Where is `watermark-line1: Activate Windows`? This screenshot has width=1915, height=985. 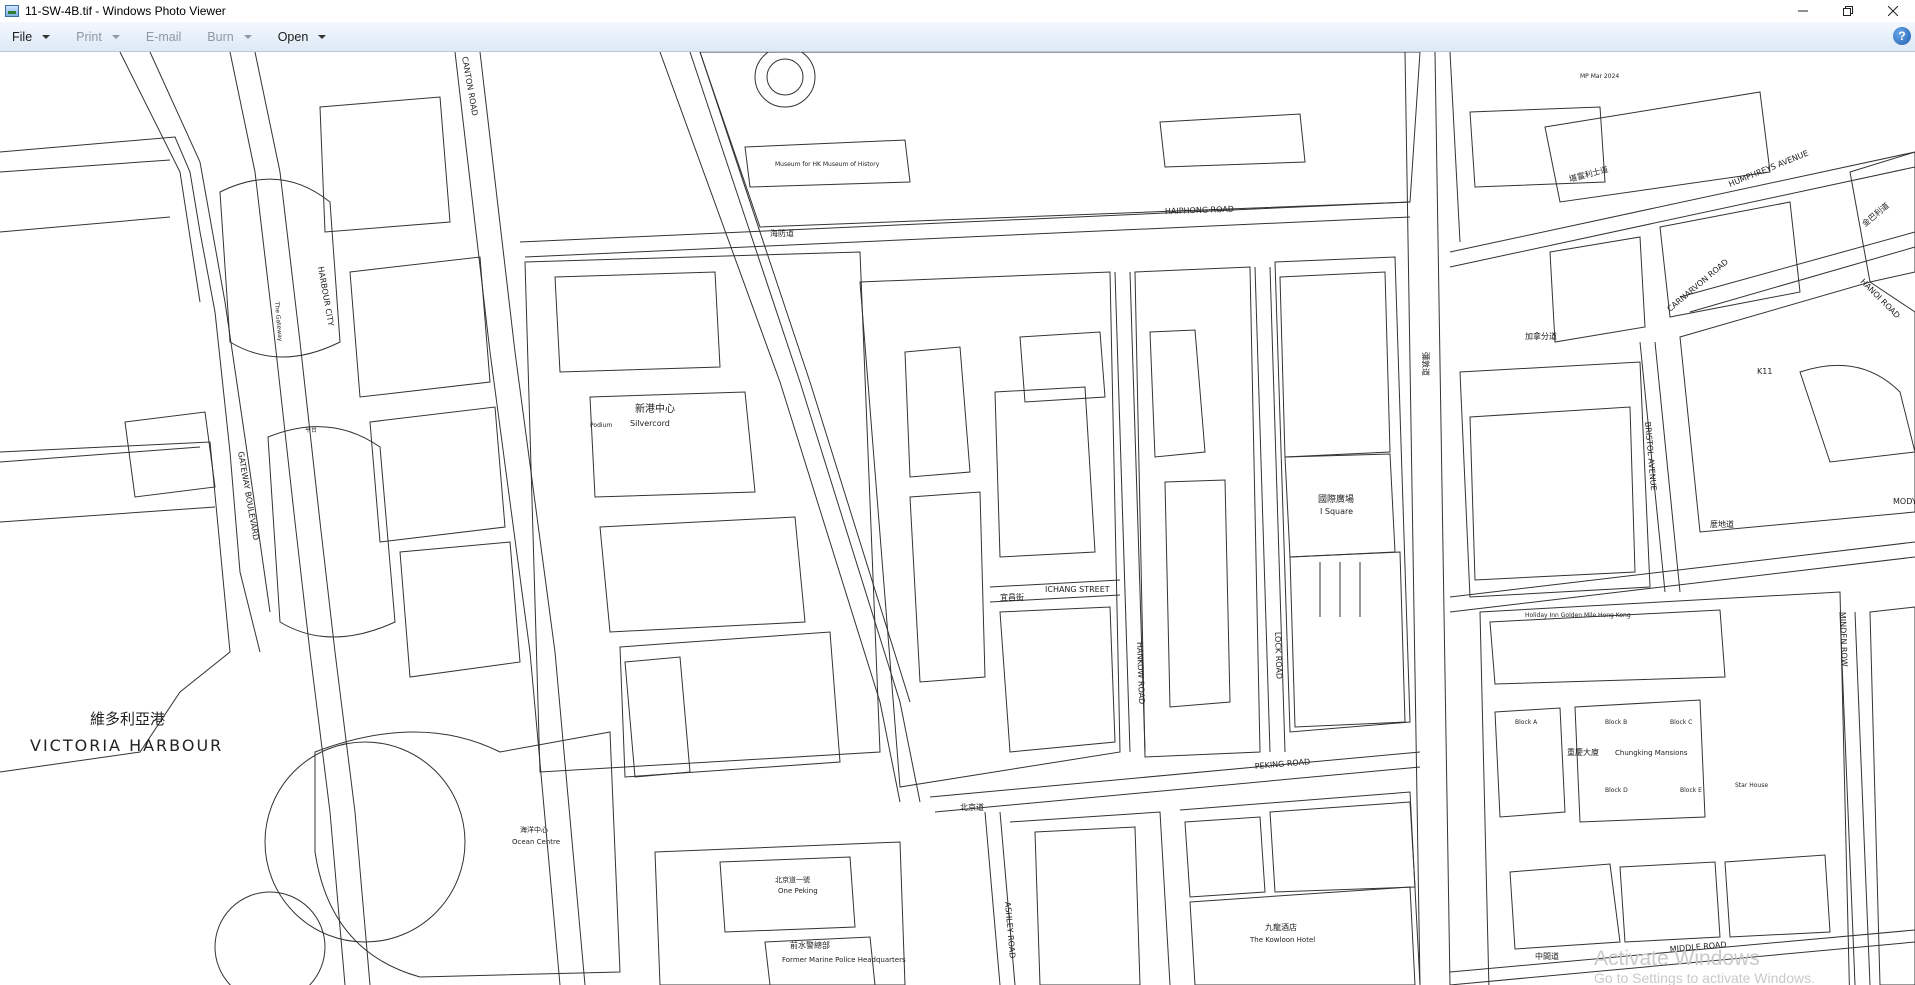
watermark-line1: Activate Windows is located at coordinates (1677, 958).